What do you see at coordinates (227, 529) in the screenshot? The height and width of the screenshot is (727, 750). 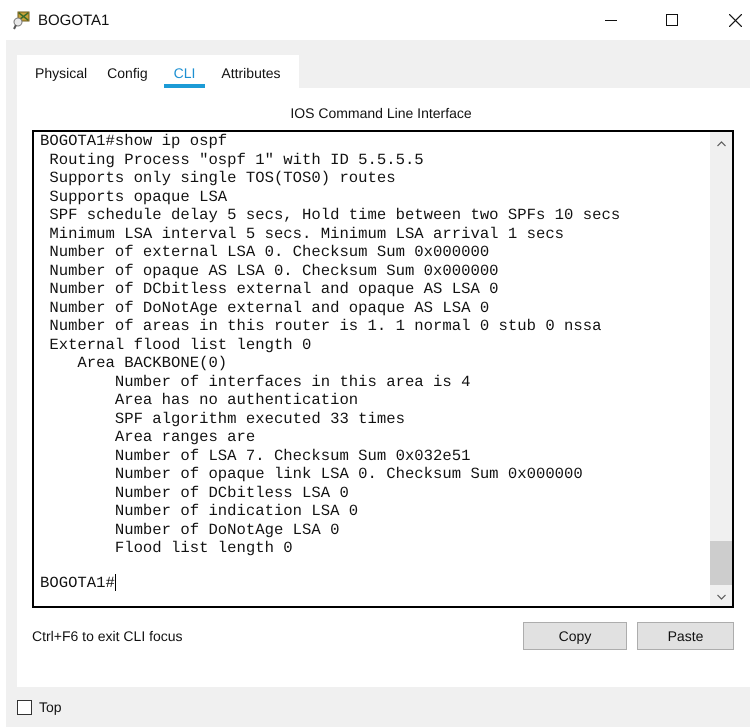 I see `terminal-line: Number of DoNotAge LSA 0` at bounding box center [227, 529].